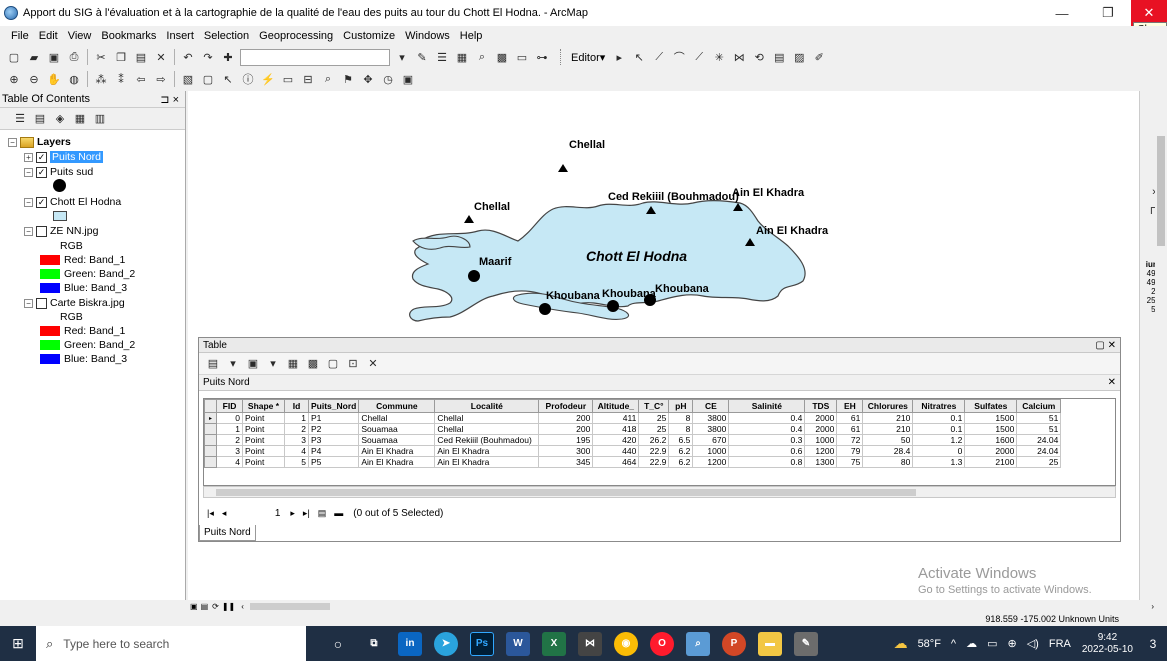 Image resolution: width=1167 pixels, height=661 pixels. What do you see at coordinates (58, 172) in the screenshot?
I see `toc-layer-puits-sud: − ✓ Puits sud` at bounding box center [58, 172].